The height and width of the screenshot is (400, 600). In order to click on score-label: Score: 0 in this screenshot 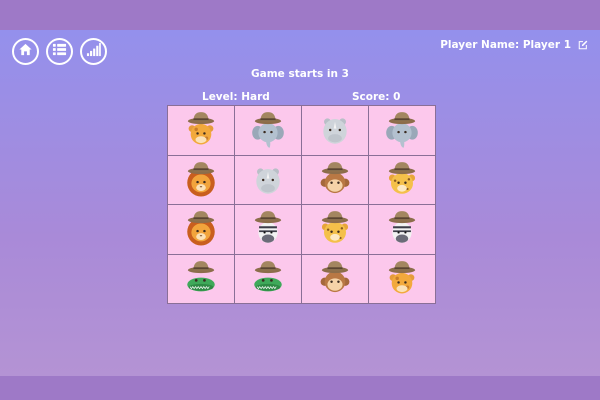, I will do `click(376, 97)`.